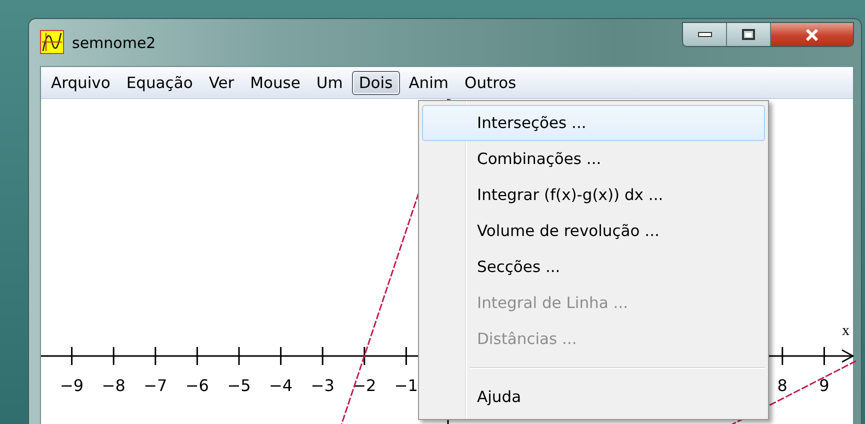 This screenshot has width=865, height=424. I want to click on tick-label: −8, so click(114, 385).